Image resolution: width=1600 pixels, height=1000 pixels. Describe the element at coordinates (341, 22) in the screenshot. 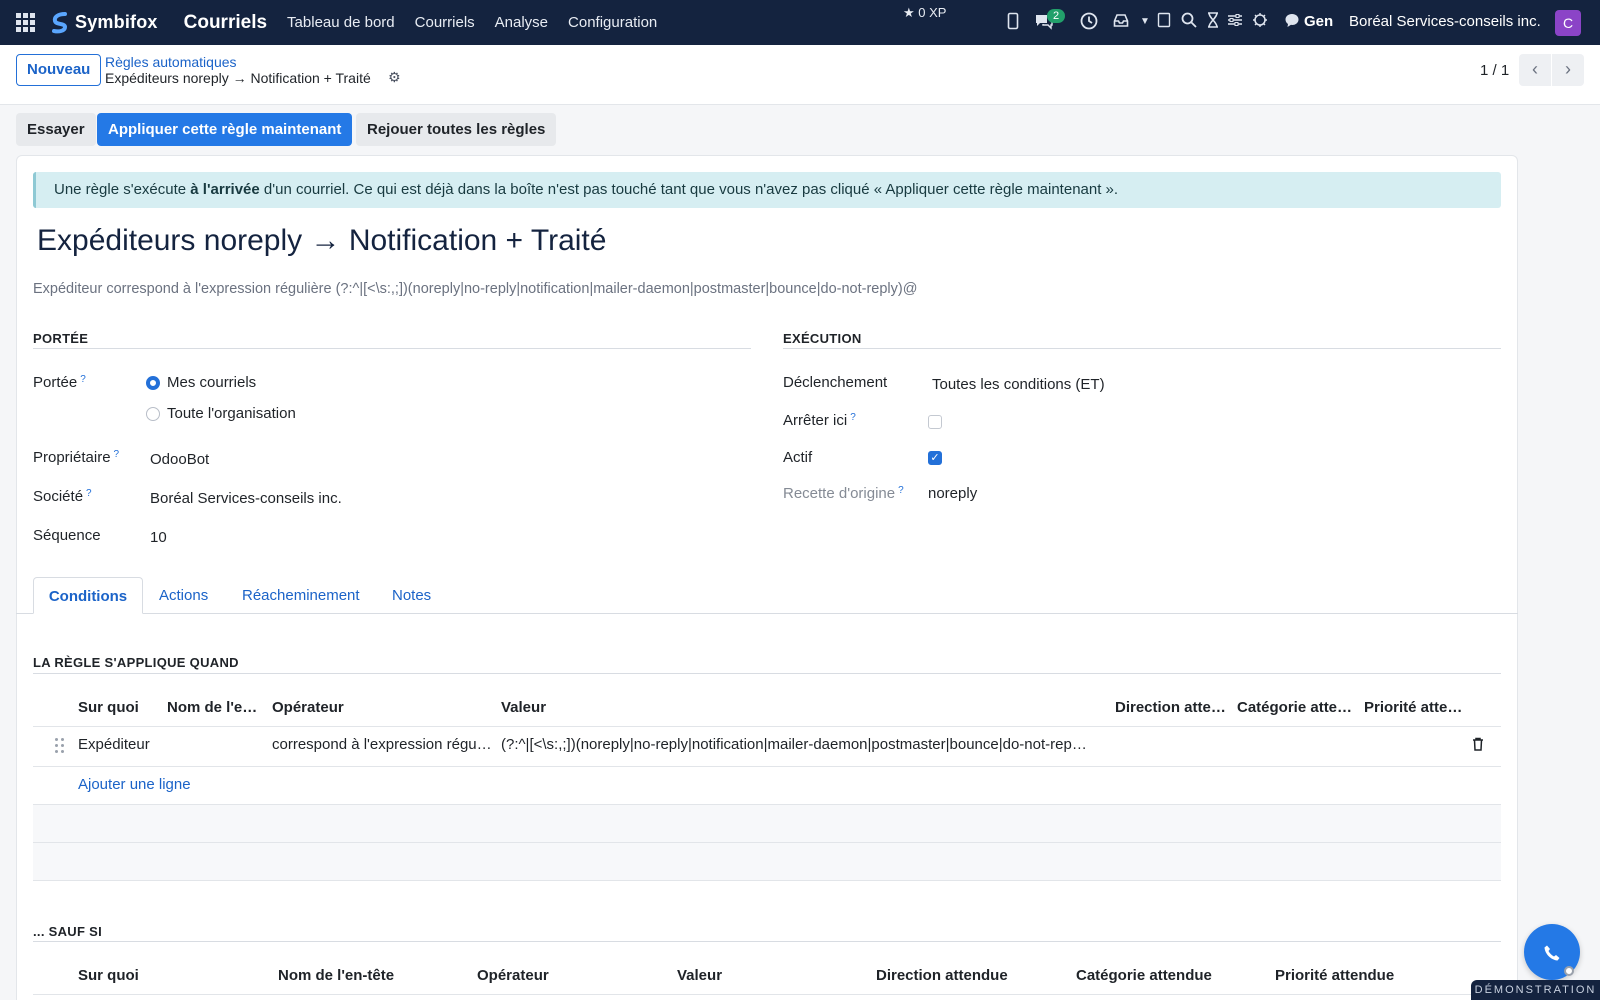

I see `menu-dashboard: Tableau de bord` at that location.